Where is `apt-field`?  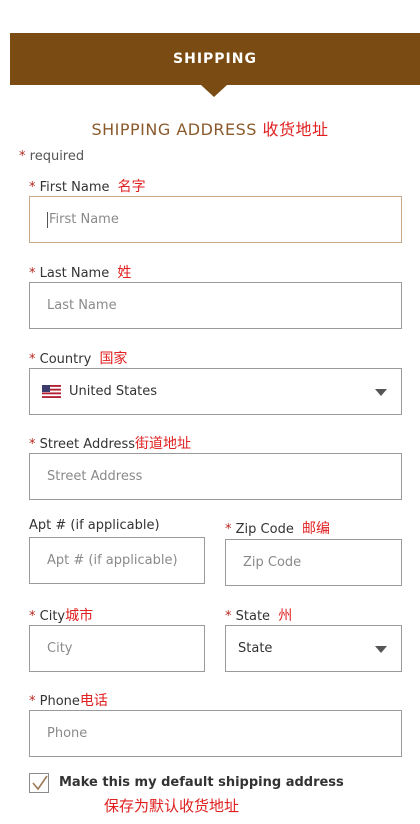 apt-field is located at coordinates (117, 560).